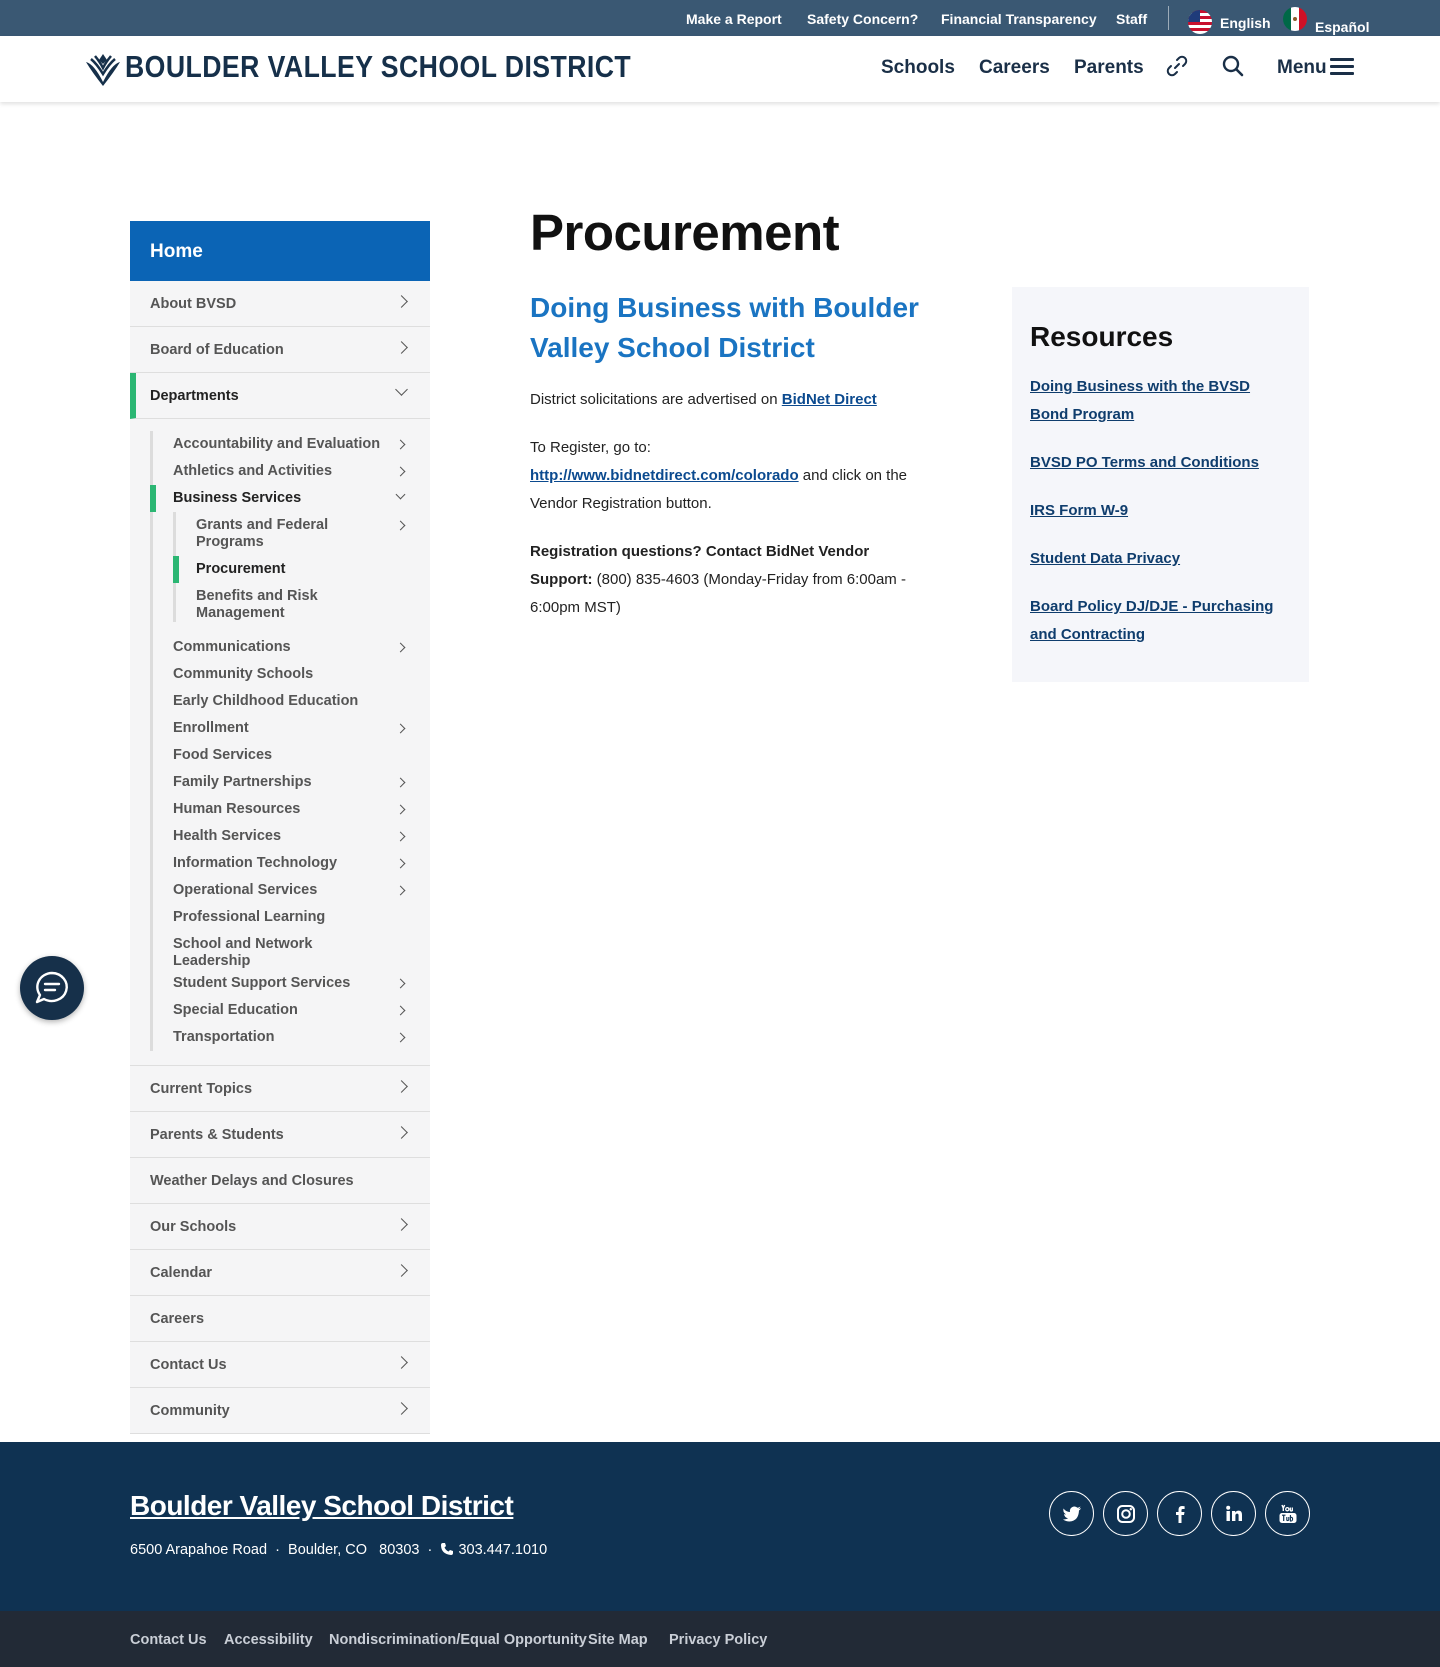 Image resolution: width=1440 pixels, height=1667 pixels. I want to click on subnav-item: Special Education, so click(291, 1010).